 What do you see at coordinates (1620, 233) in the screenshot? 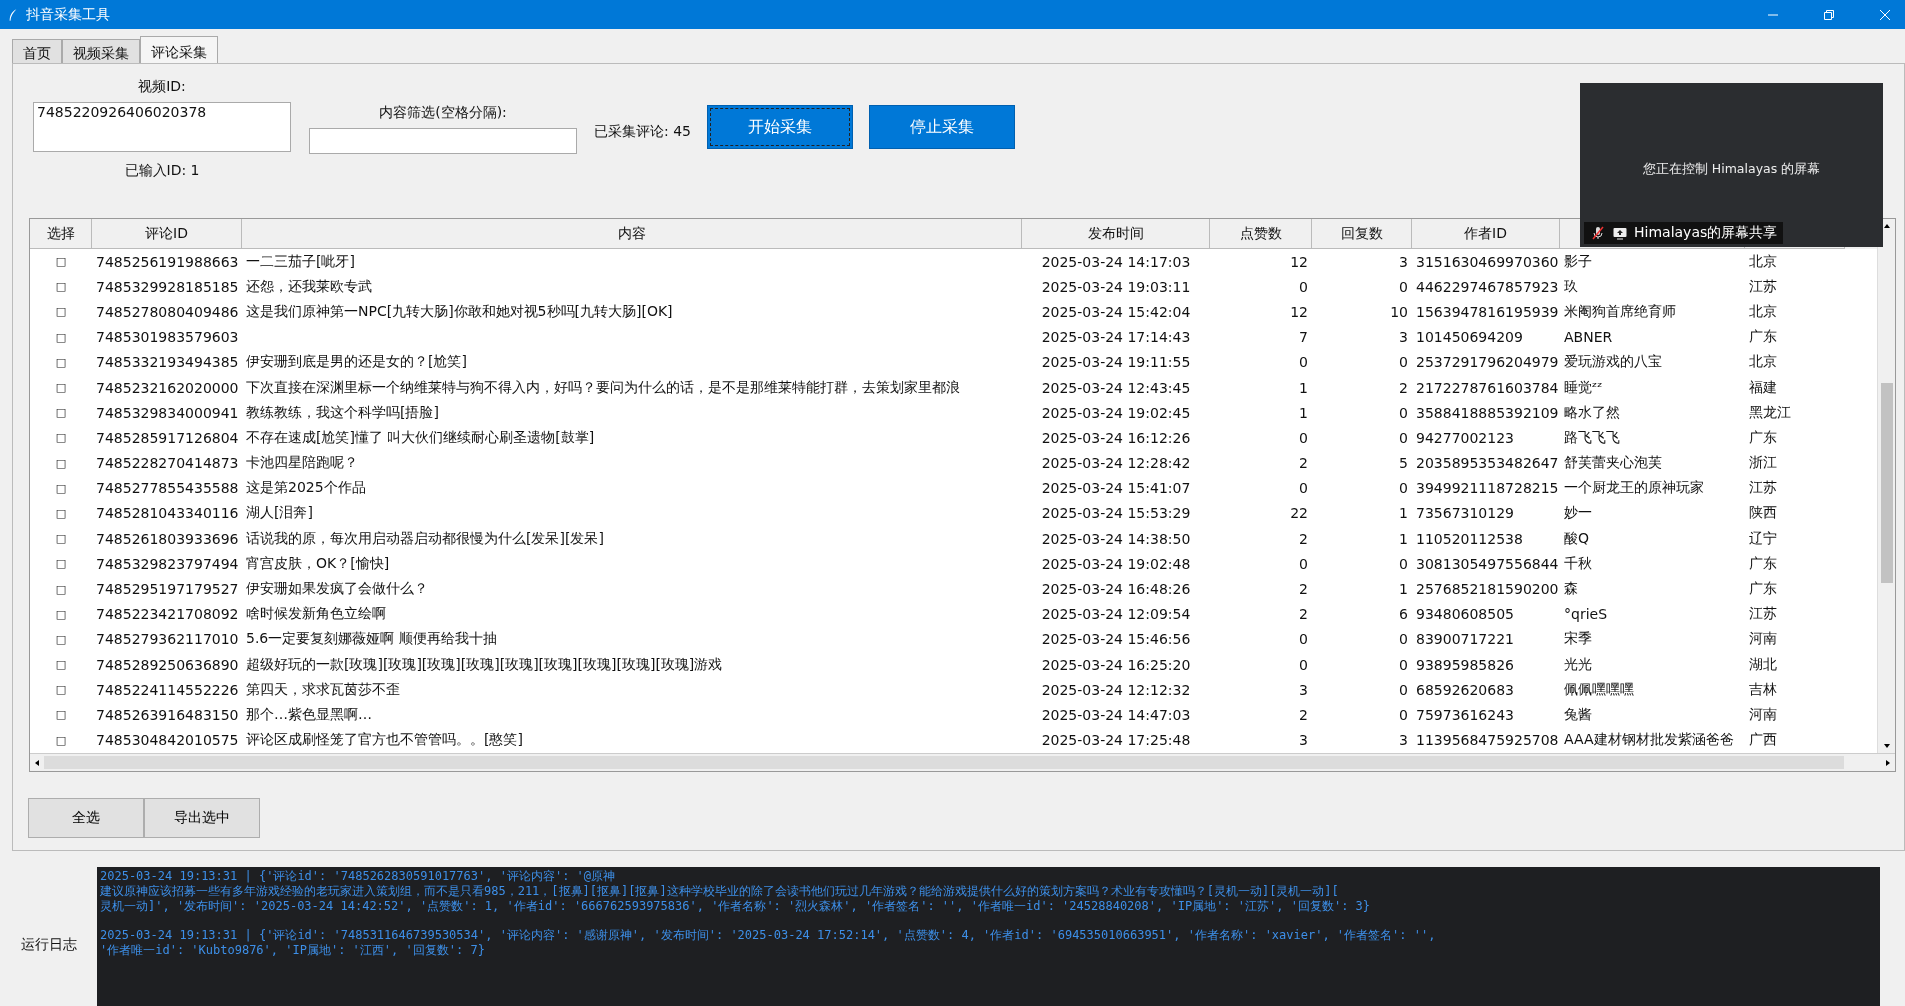
I see `screen-share-icon` at bounding box center [1620, 233].